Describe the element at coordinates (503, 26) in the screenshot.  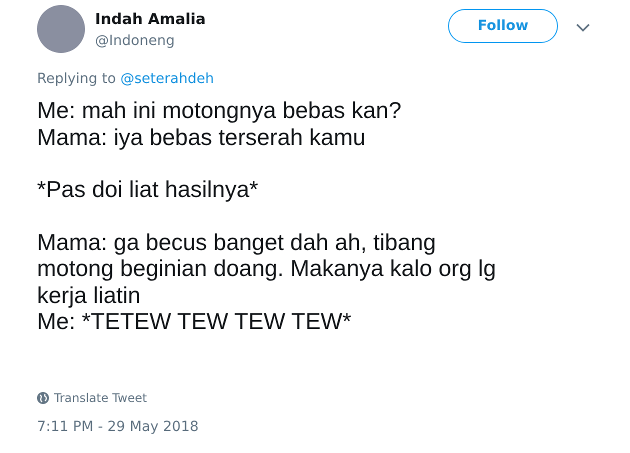
I see `follow-button: Follow` at that location.